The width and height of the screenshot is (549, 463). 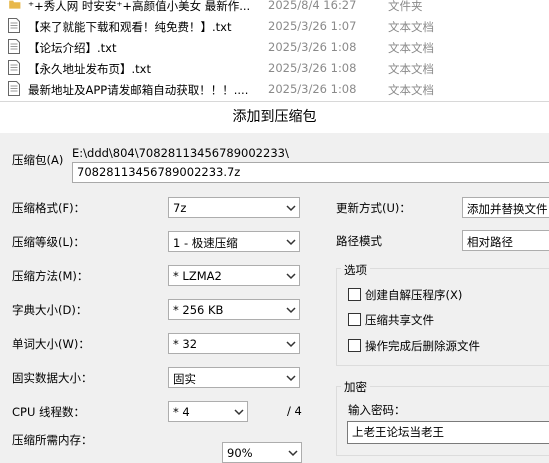 What do you see at coordinates (234, 275) in the screenshot?
I see `method-select: * LZMA2` at bounding box center [234, 275].